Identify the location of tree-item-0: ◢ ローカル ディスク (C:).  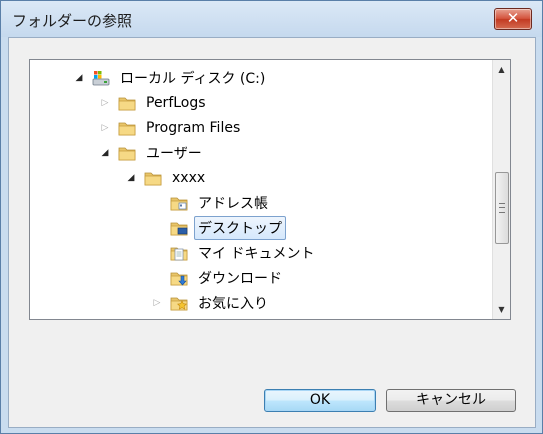
(171, 78).